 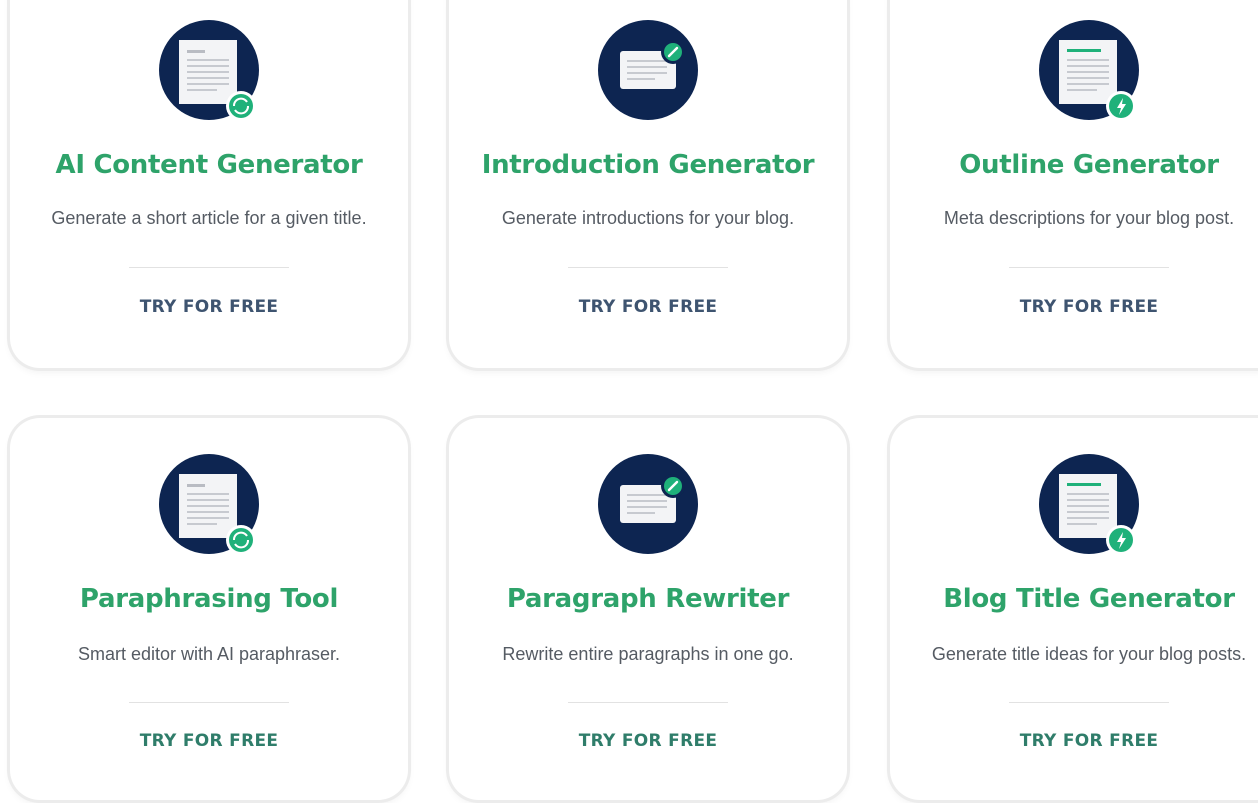 What do you see at coordinates (1089, 165) in the screenshot?
I see `card-title: Outline Generator` at bounding box center [1089, 165].